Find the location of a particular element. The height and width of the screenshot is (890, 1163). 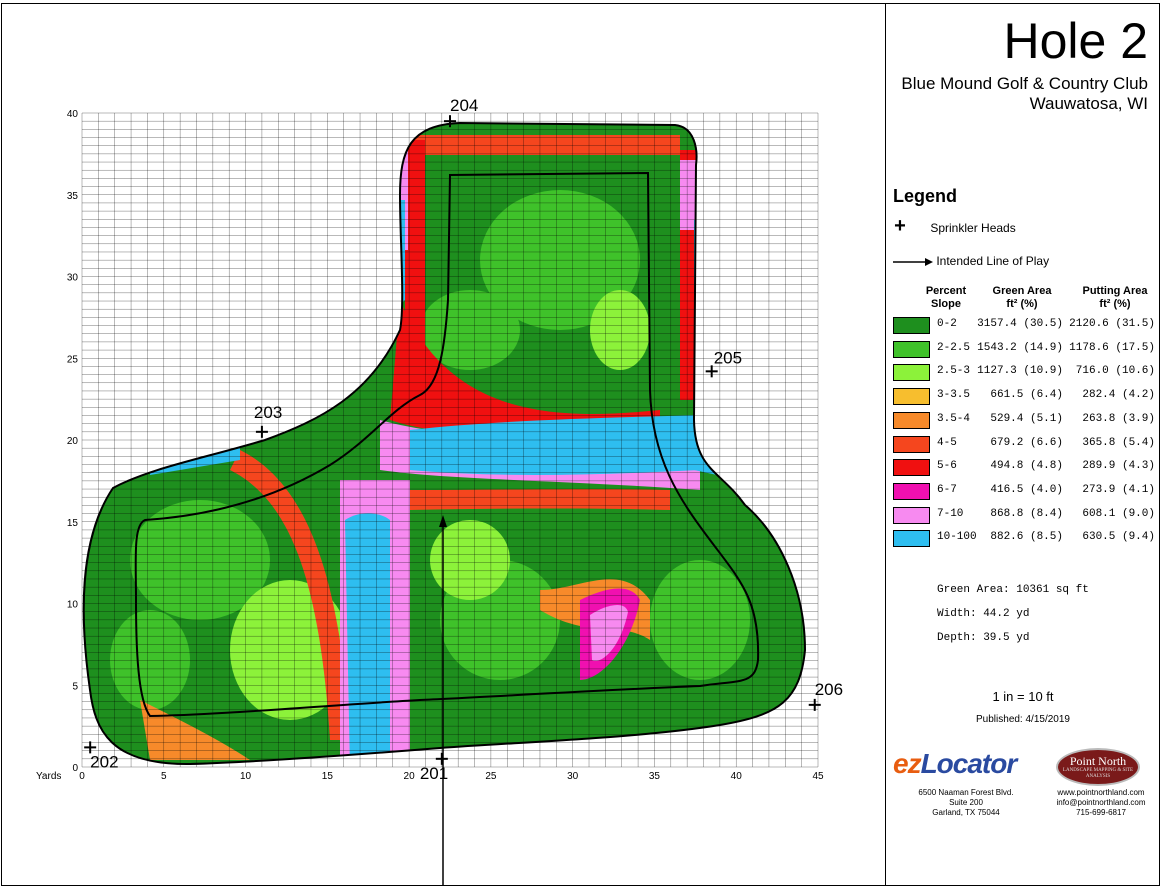

sprinkler-head-205: 205 is located at coordinates (723, 363).